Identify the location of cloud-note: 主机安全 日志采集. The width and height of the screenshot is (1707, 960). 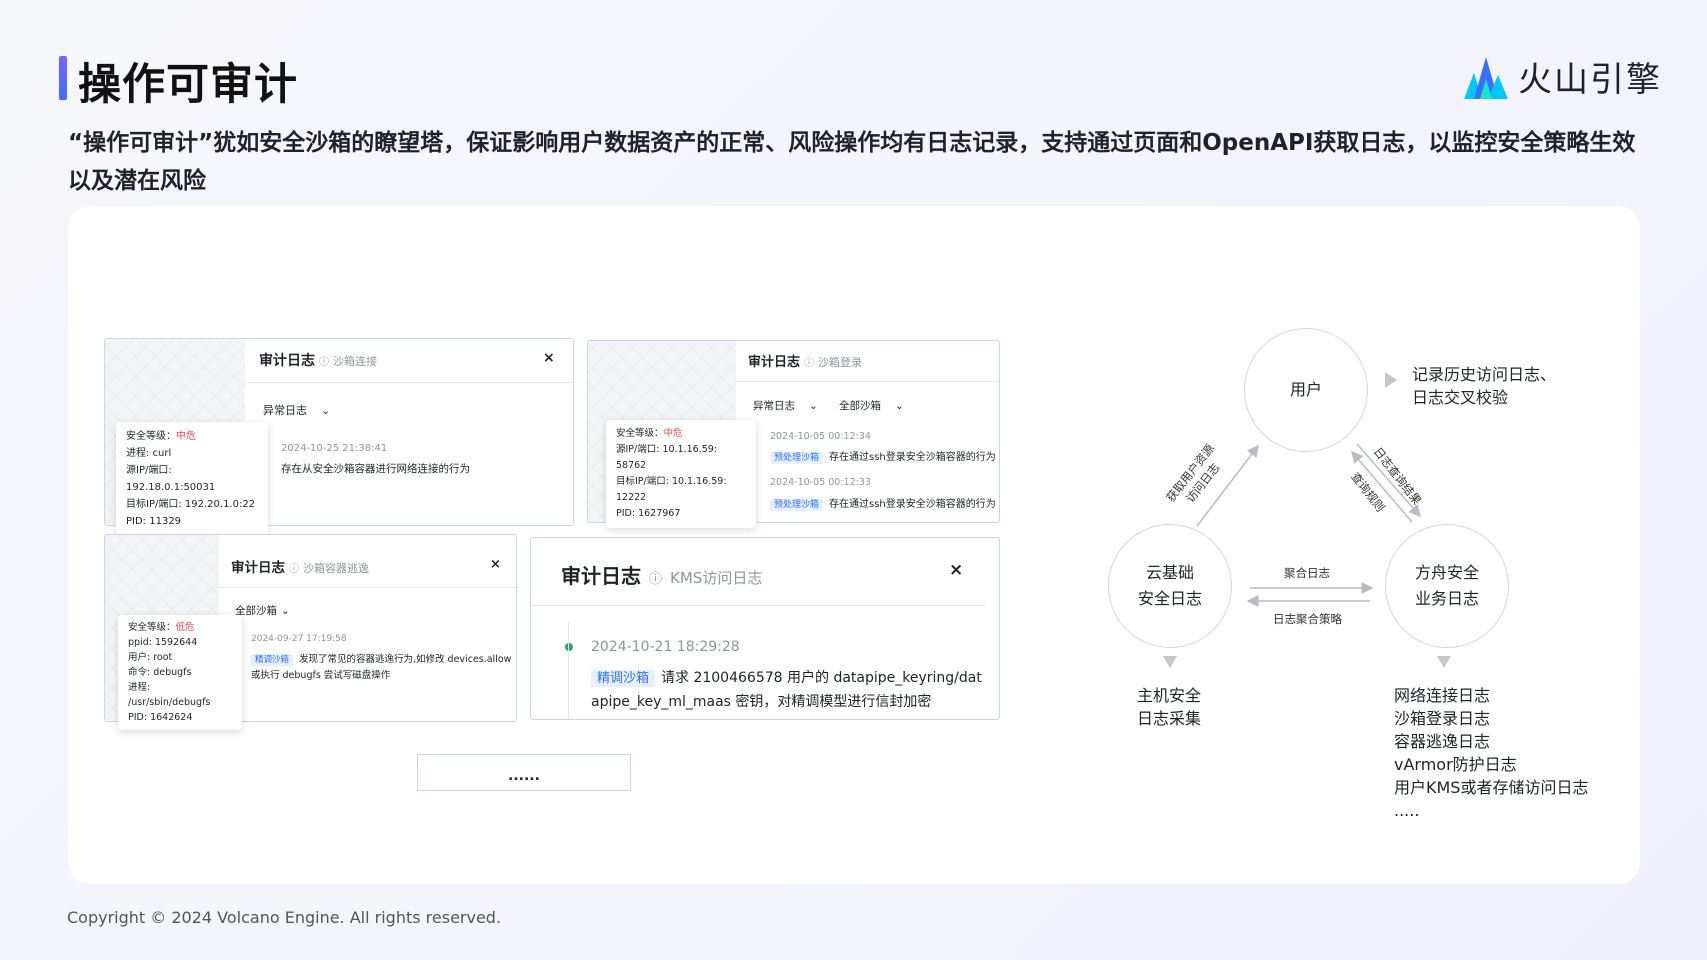
(1169, 707).